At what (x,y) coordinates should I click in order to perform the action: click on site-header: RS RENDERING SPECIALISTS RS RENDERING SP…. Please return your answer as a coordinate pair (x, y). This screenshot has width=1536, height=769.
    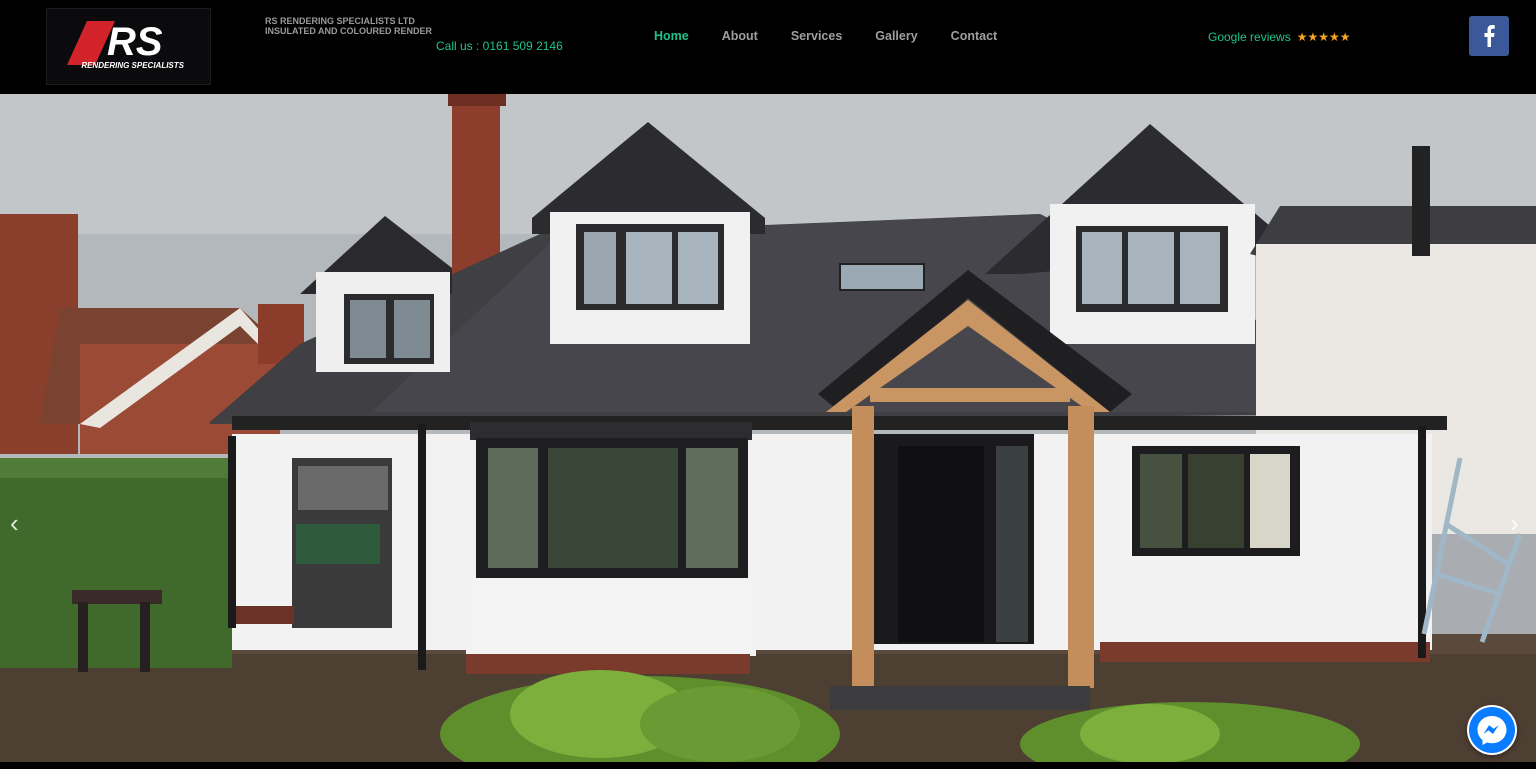
    Looking at the image, I should click on (768, 47).